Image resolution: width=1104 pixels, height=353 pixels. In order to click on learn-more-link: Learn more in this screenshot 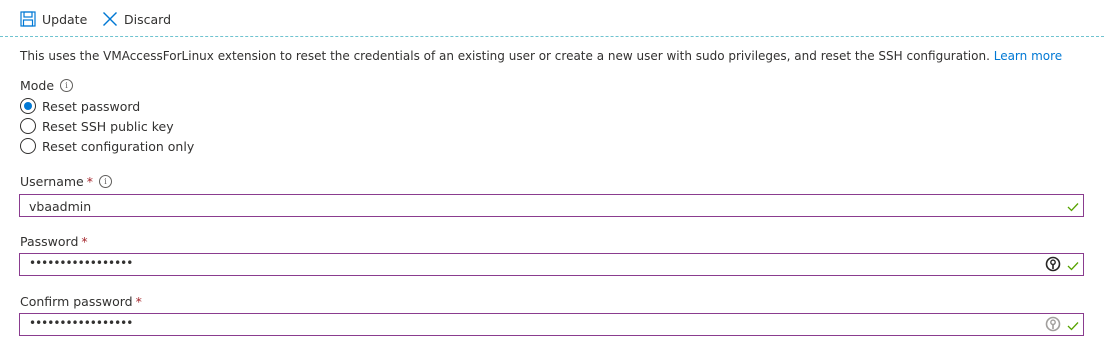, I will do `click(1028, 56)`.